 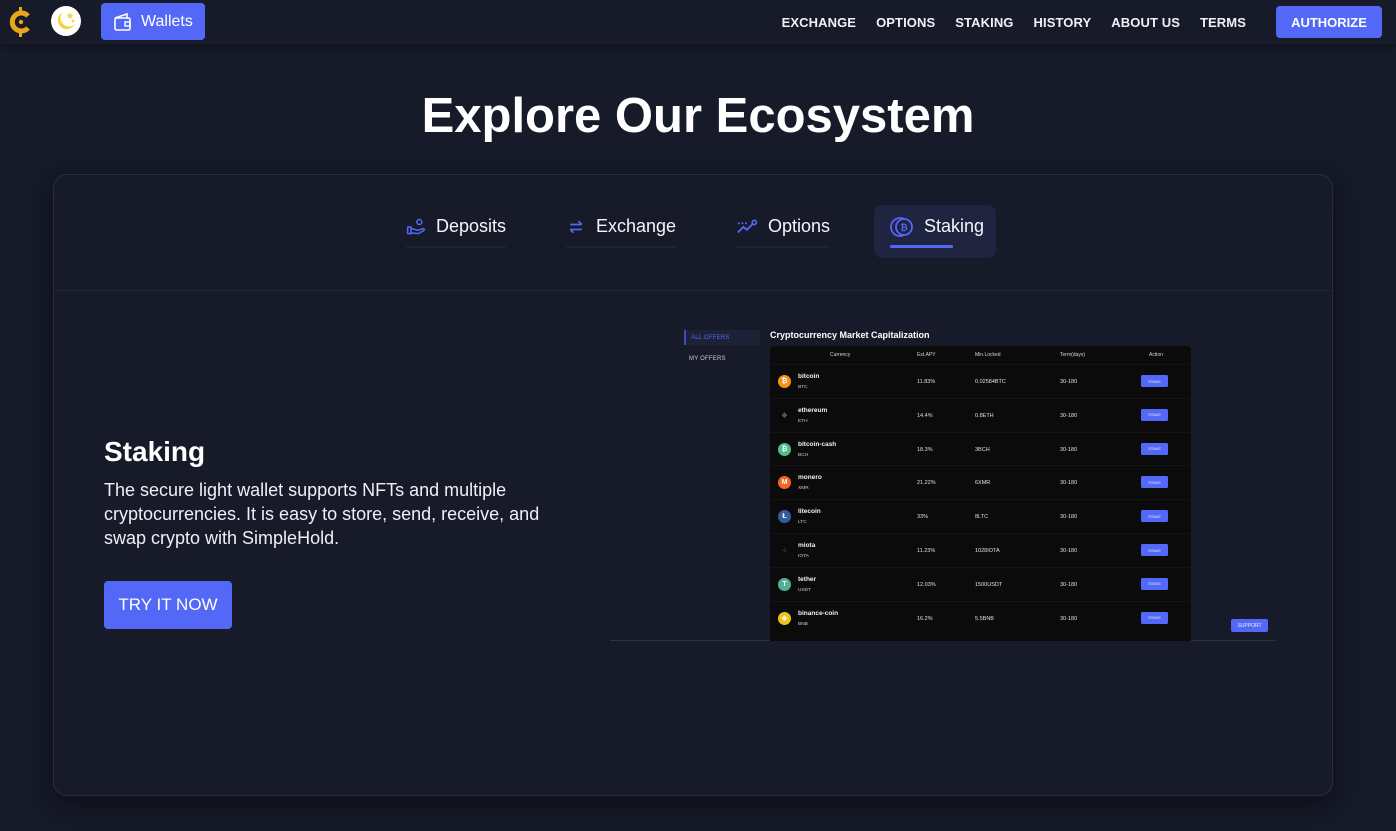 I want to click on min-locked-value: 8LTC, so click(x=982, y=517).